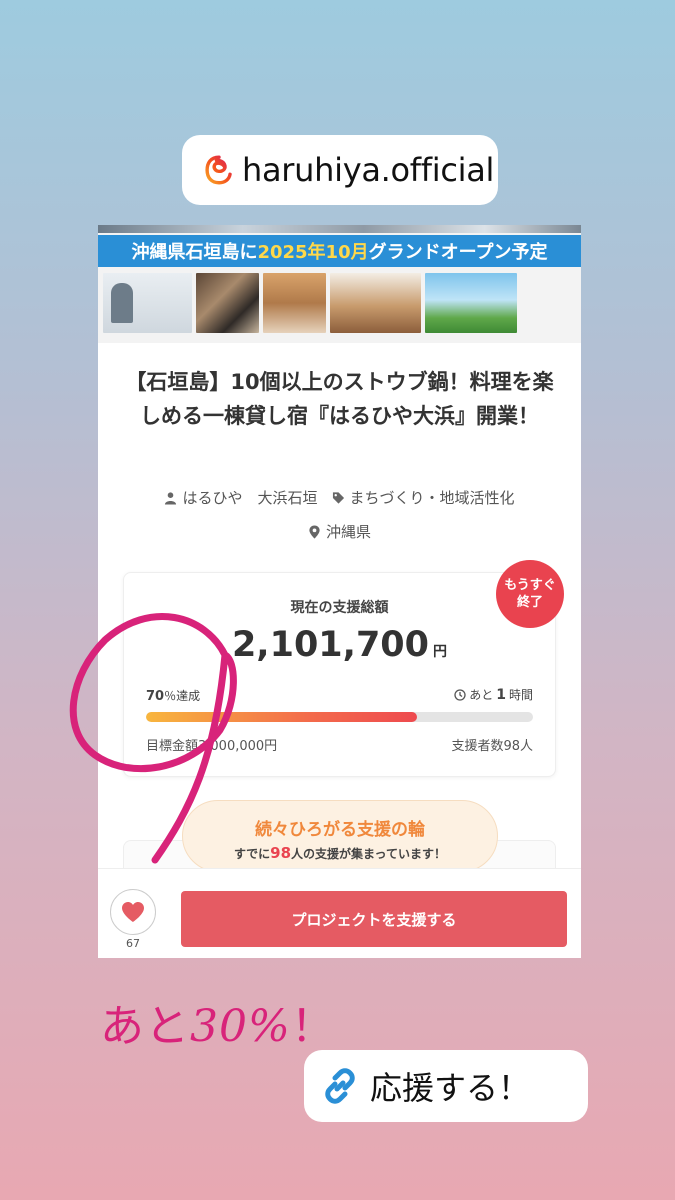  I want to click on tag-icon, so click(338, 497).